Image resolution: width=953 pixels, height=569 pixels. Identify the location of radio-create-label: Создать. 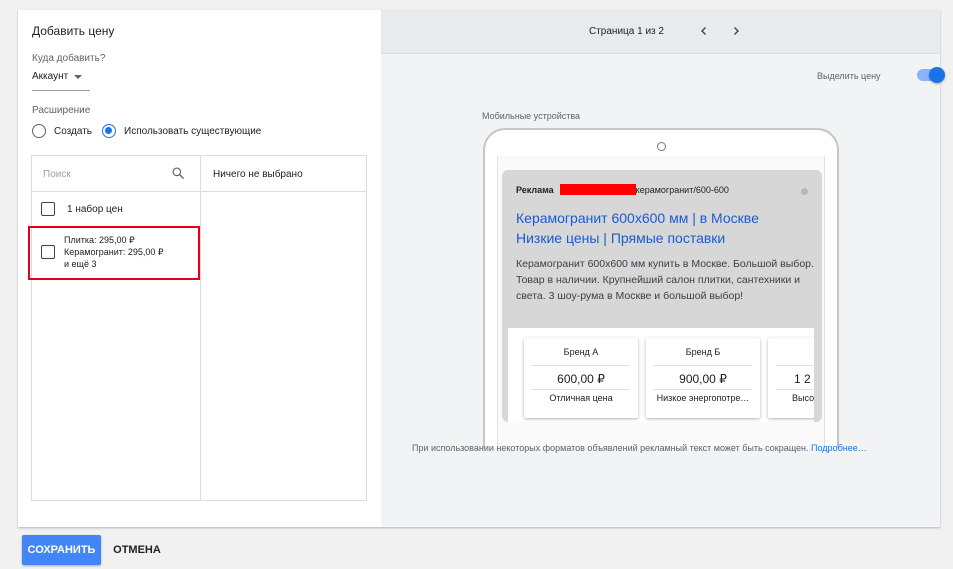
(73, 131).